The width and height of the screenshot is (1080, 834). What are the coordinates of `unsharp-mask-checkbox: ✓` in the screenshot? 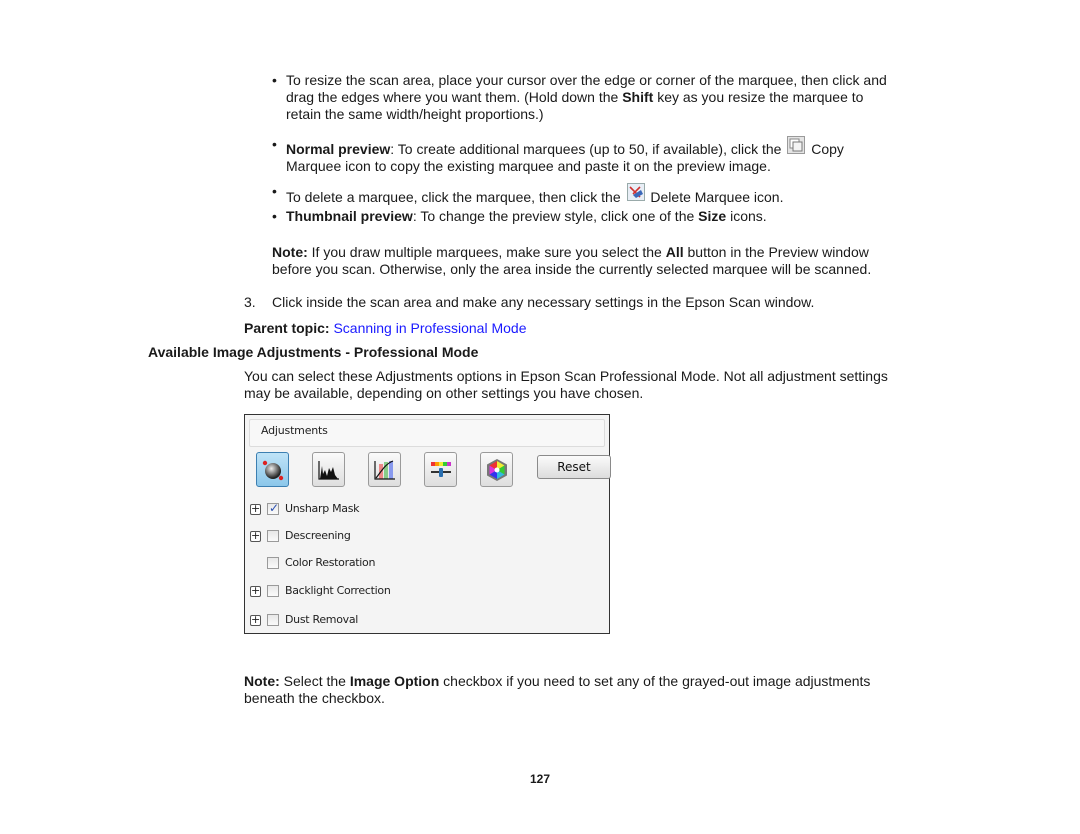 It's located at (273, 508).